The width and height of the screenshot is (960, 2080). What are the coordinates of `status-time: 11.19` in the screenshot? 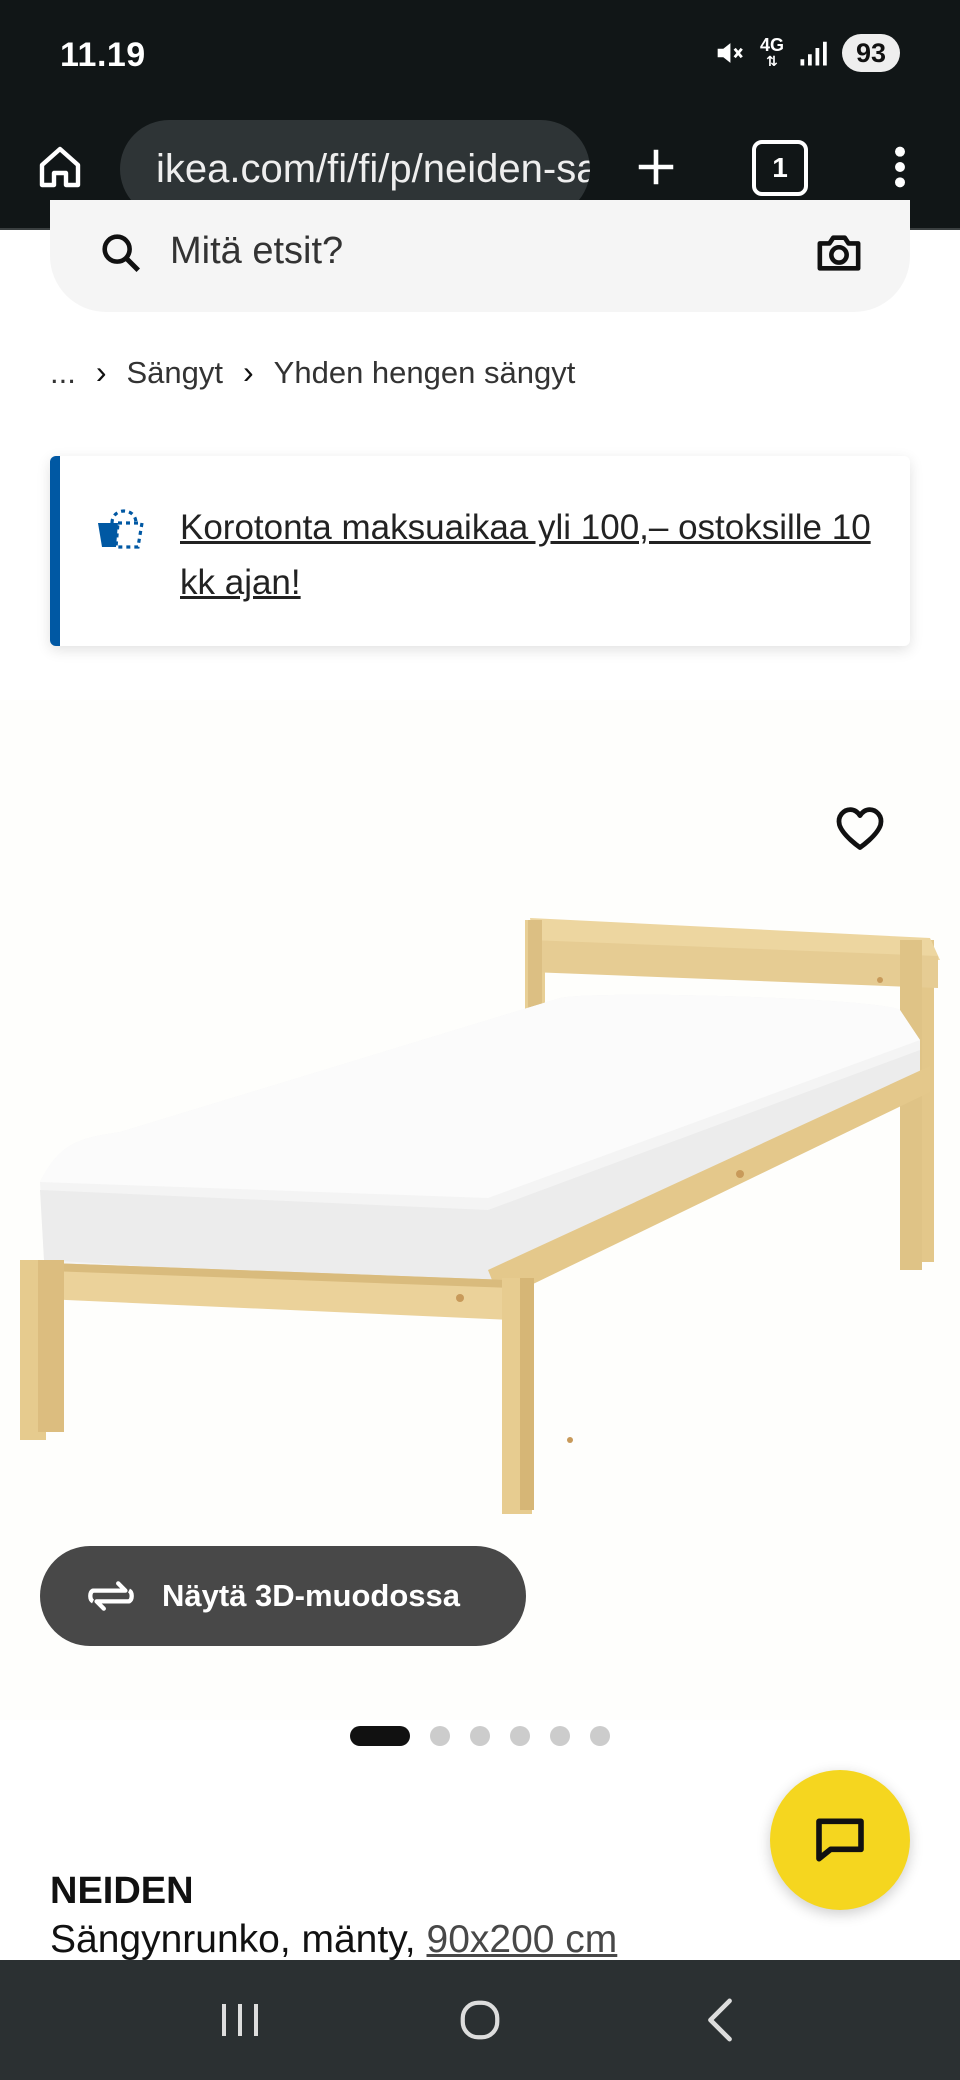 It's located at (103, 55).